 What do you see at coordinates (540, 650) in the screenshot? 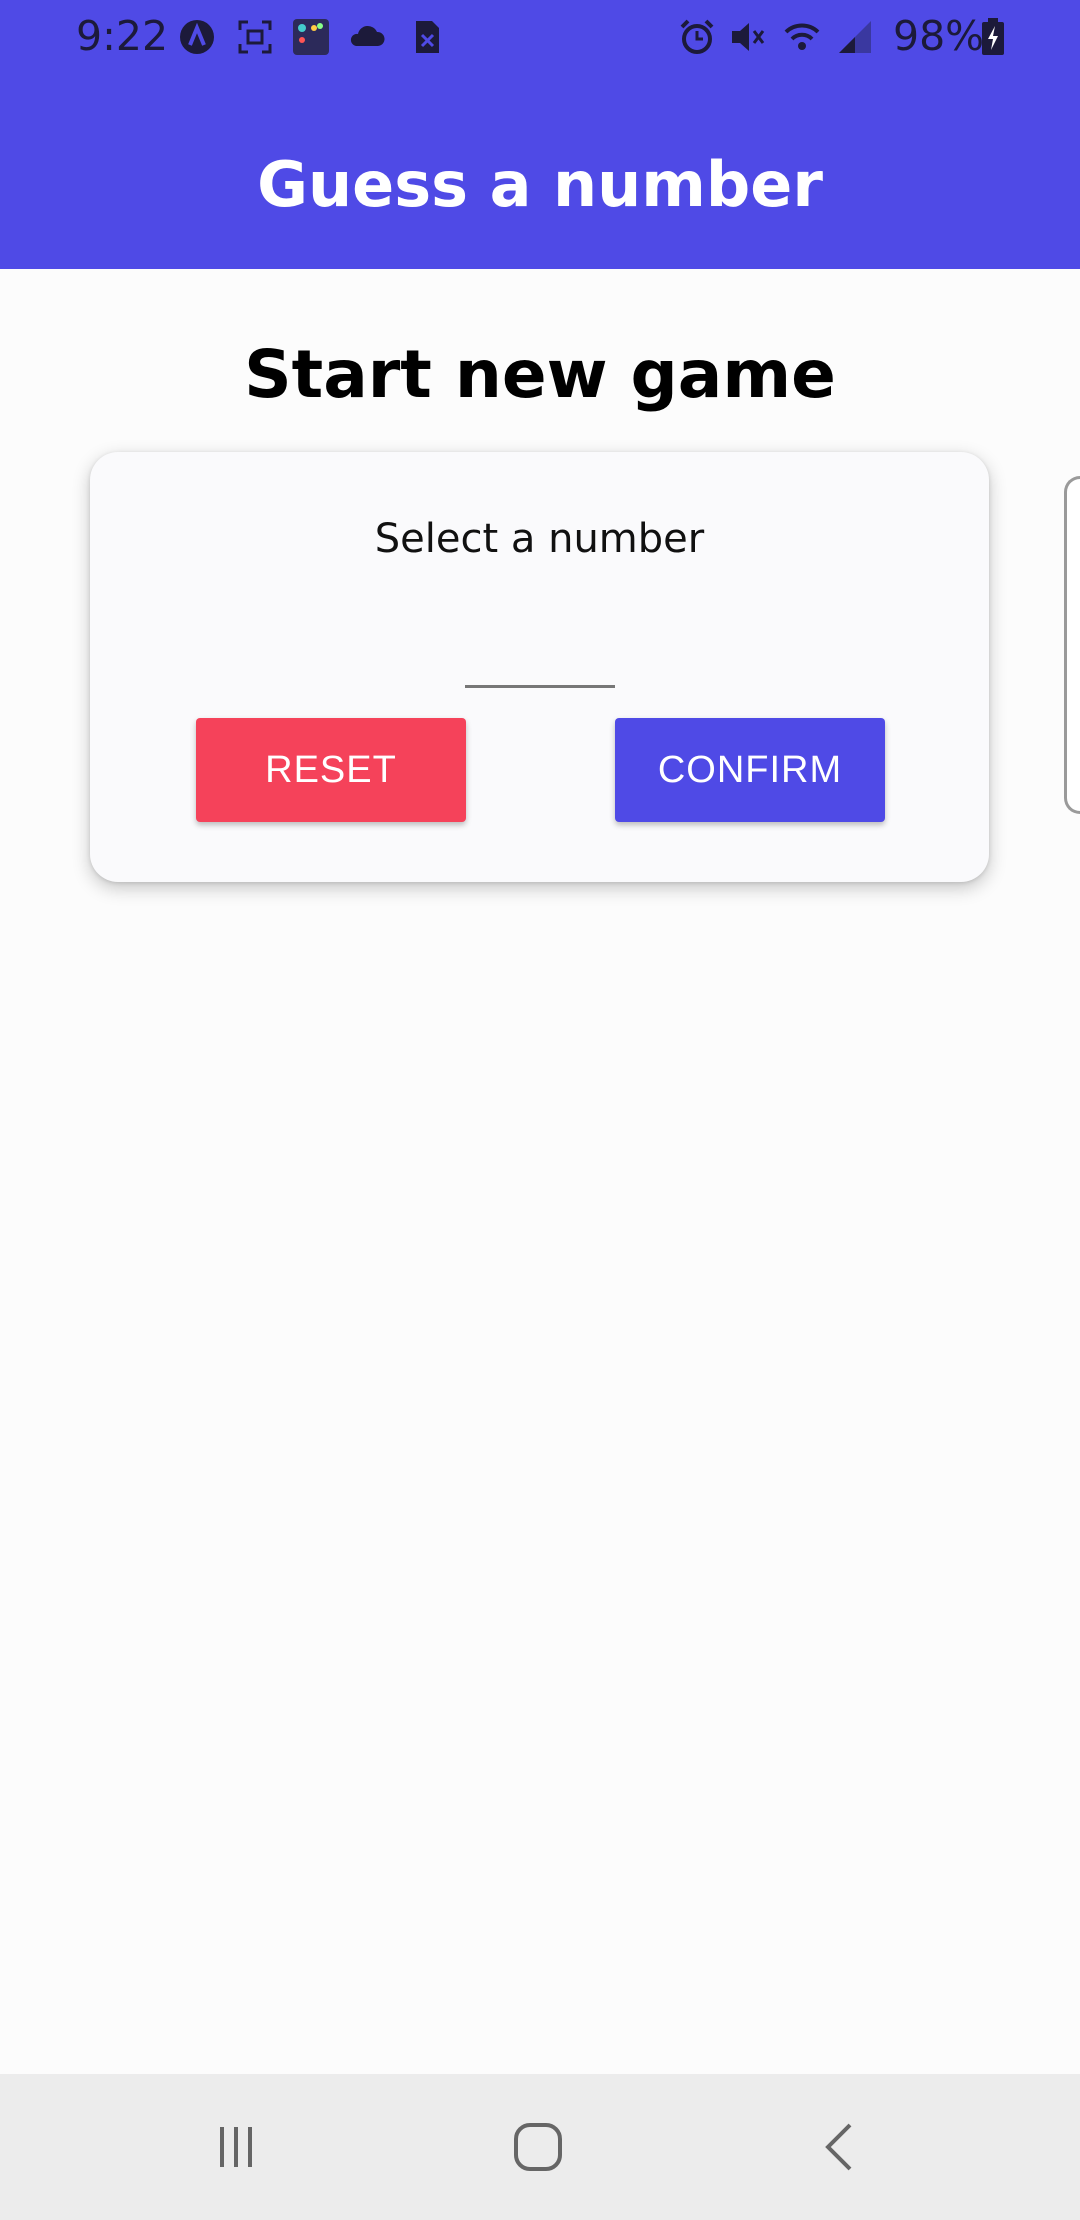
I see `number-input` at bounding box center [540, 650].